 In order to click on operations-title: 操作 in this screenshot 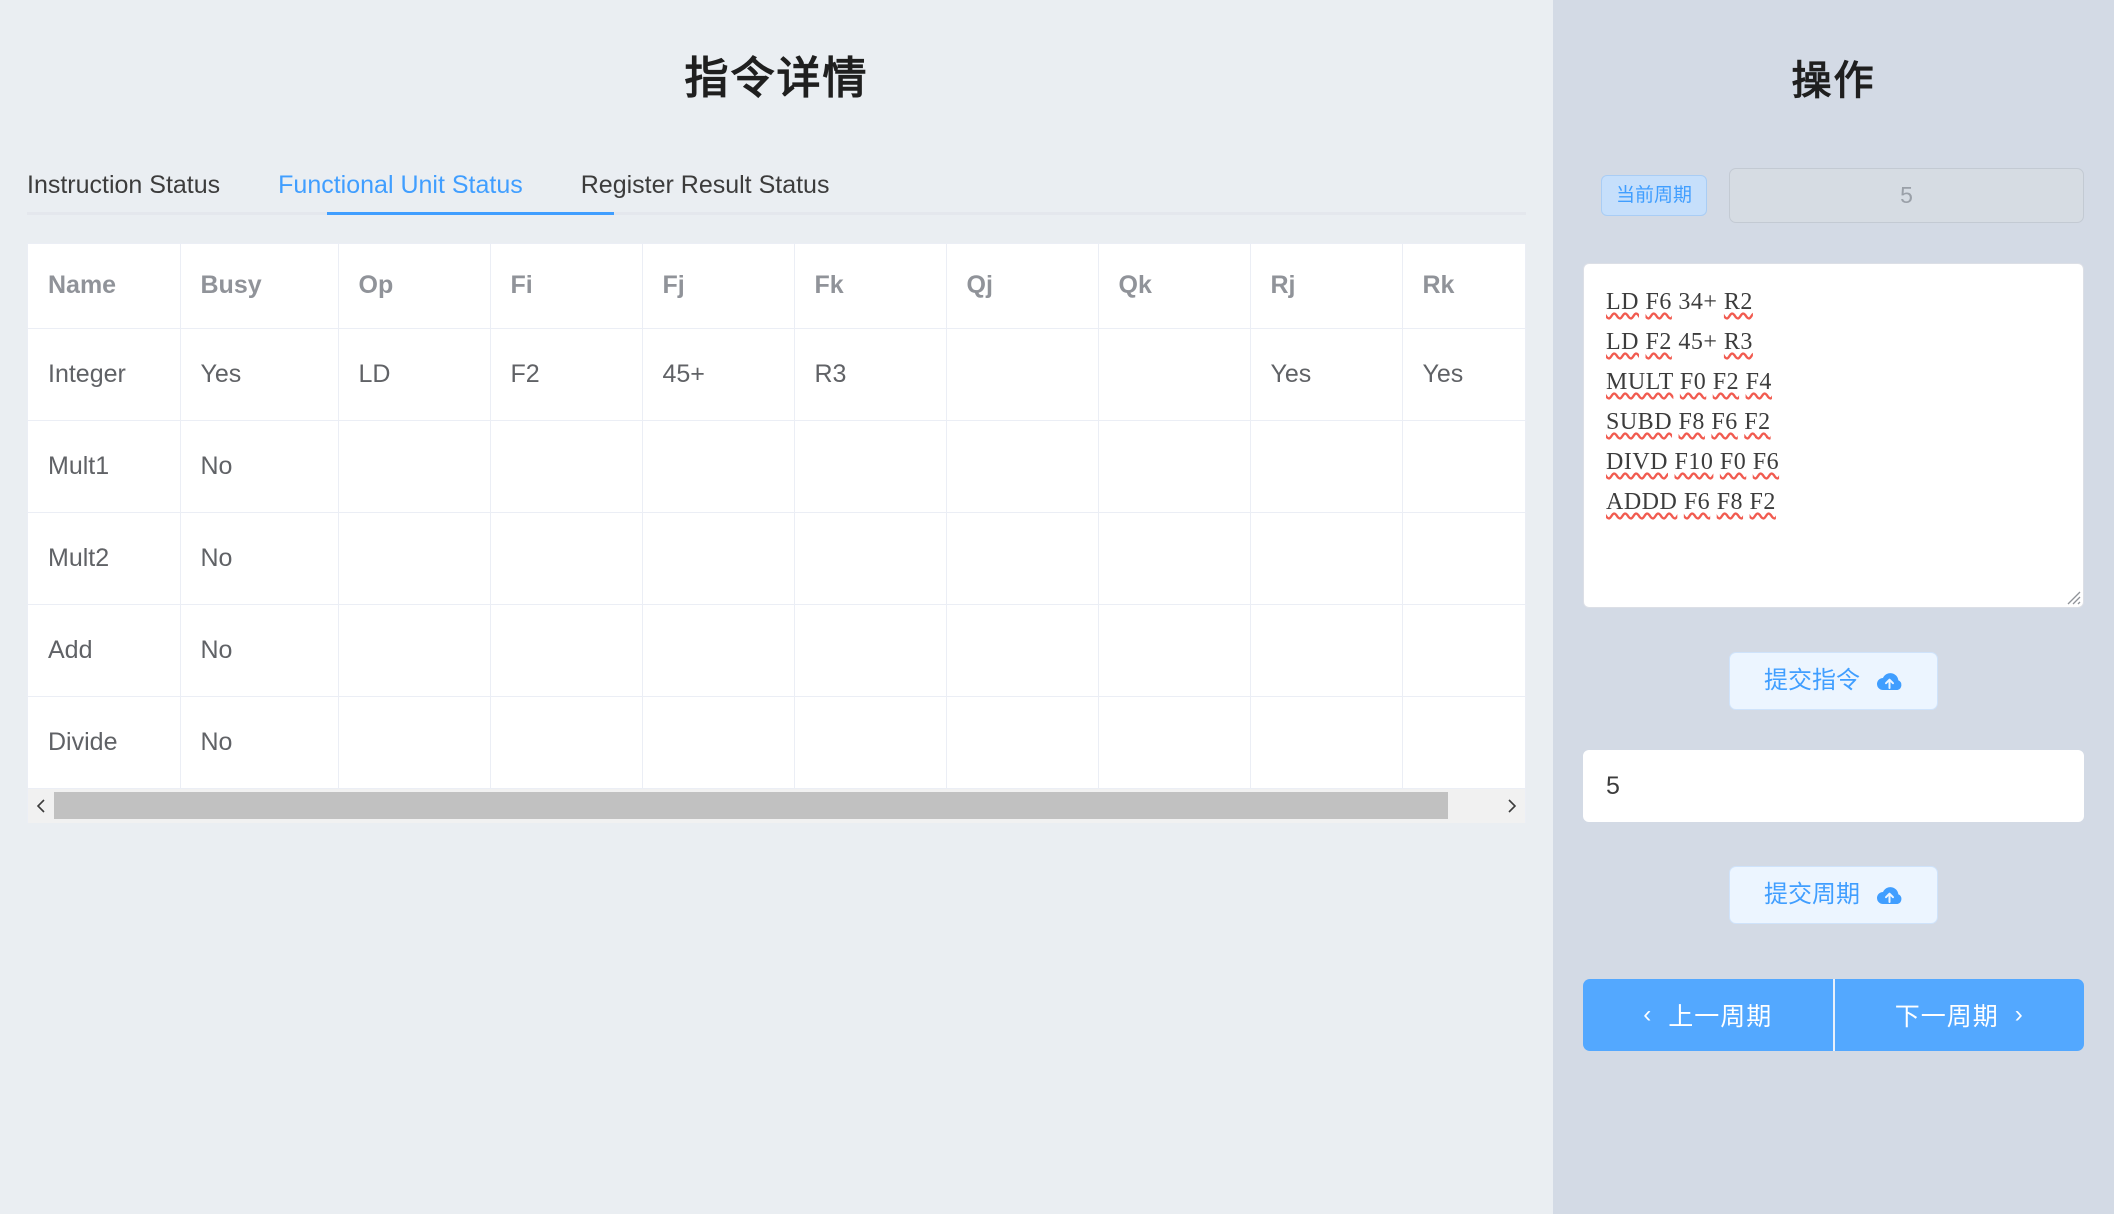, I will do `click(1833, 81)`.